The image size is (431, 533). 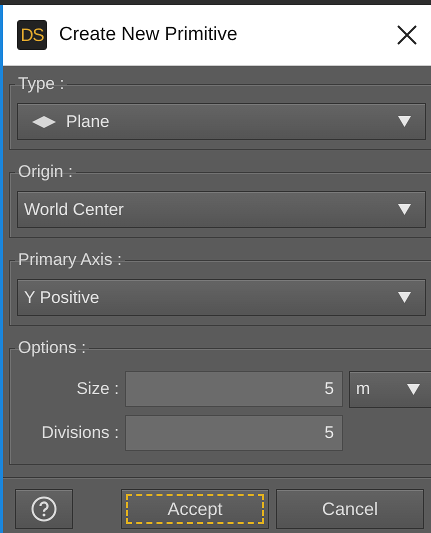 I want to click on dropdown: Y Positive, so click(x=221, y=297).